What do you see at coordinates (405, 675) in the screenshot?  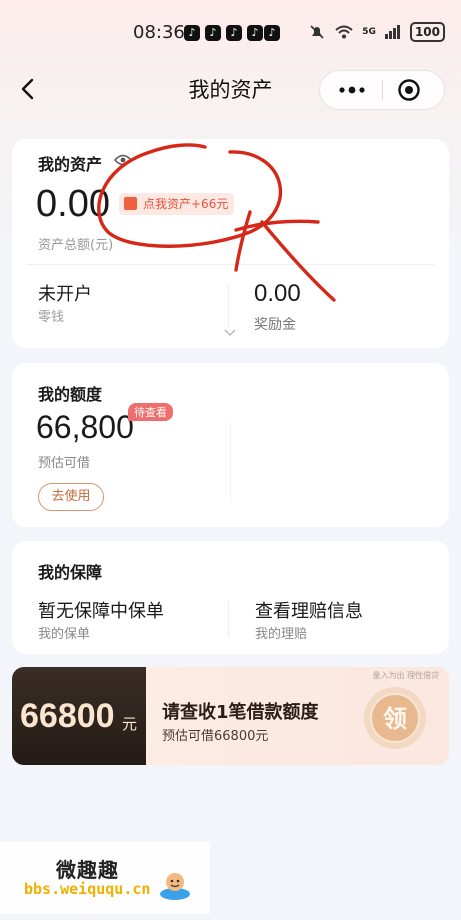 I see `banner-disclaimer: 量入为出 理性借贷` at bounding box center [405, 675].